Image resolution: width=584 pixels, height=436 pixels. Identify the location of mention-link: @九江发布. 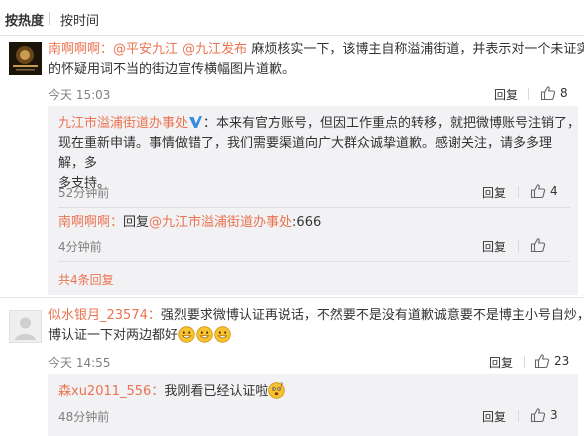
(214, 49).